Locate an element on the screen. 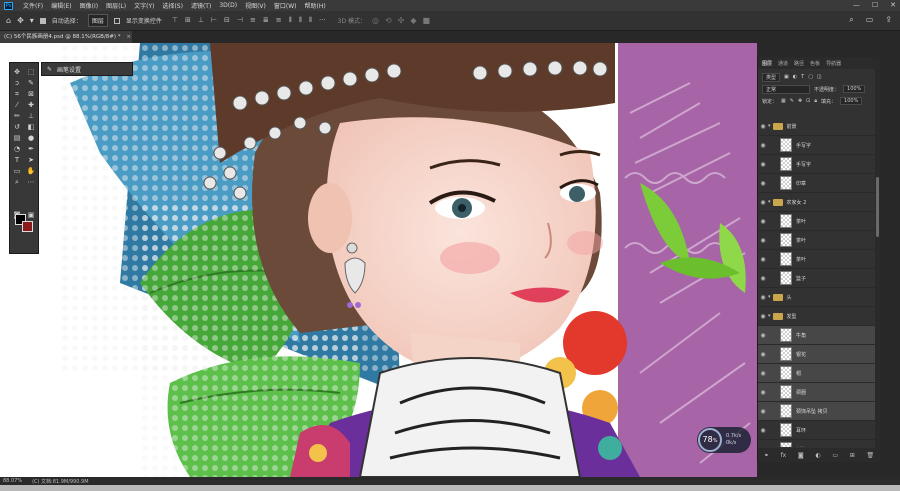 The width and height of the screenshot is (900, 491). eraser-tool-icon: ◧ is located at coordinates (31, 127).